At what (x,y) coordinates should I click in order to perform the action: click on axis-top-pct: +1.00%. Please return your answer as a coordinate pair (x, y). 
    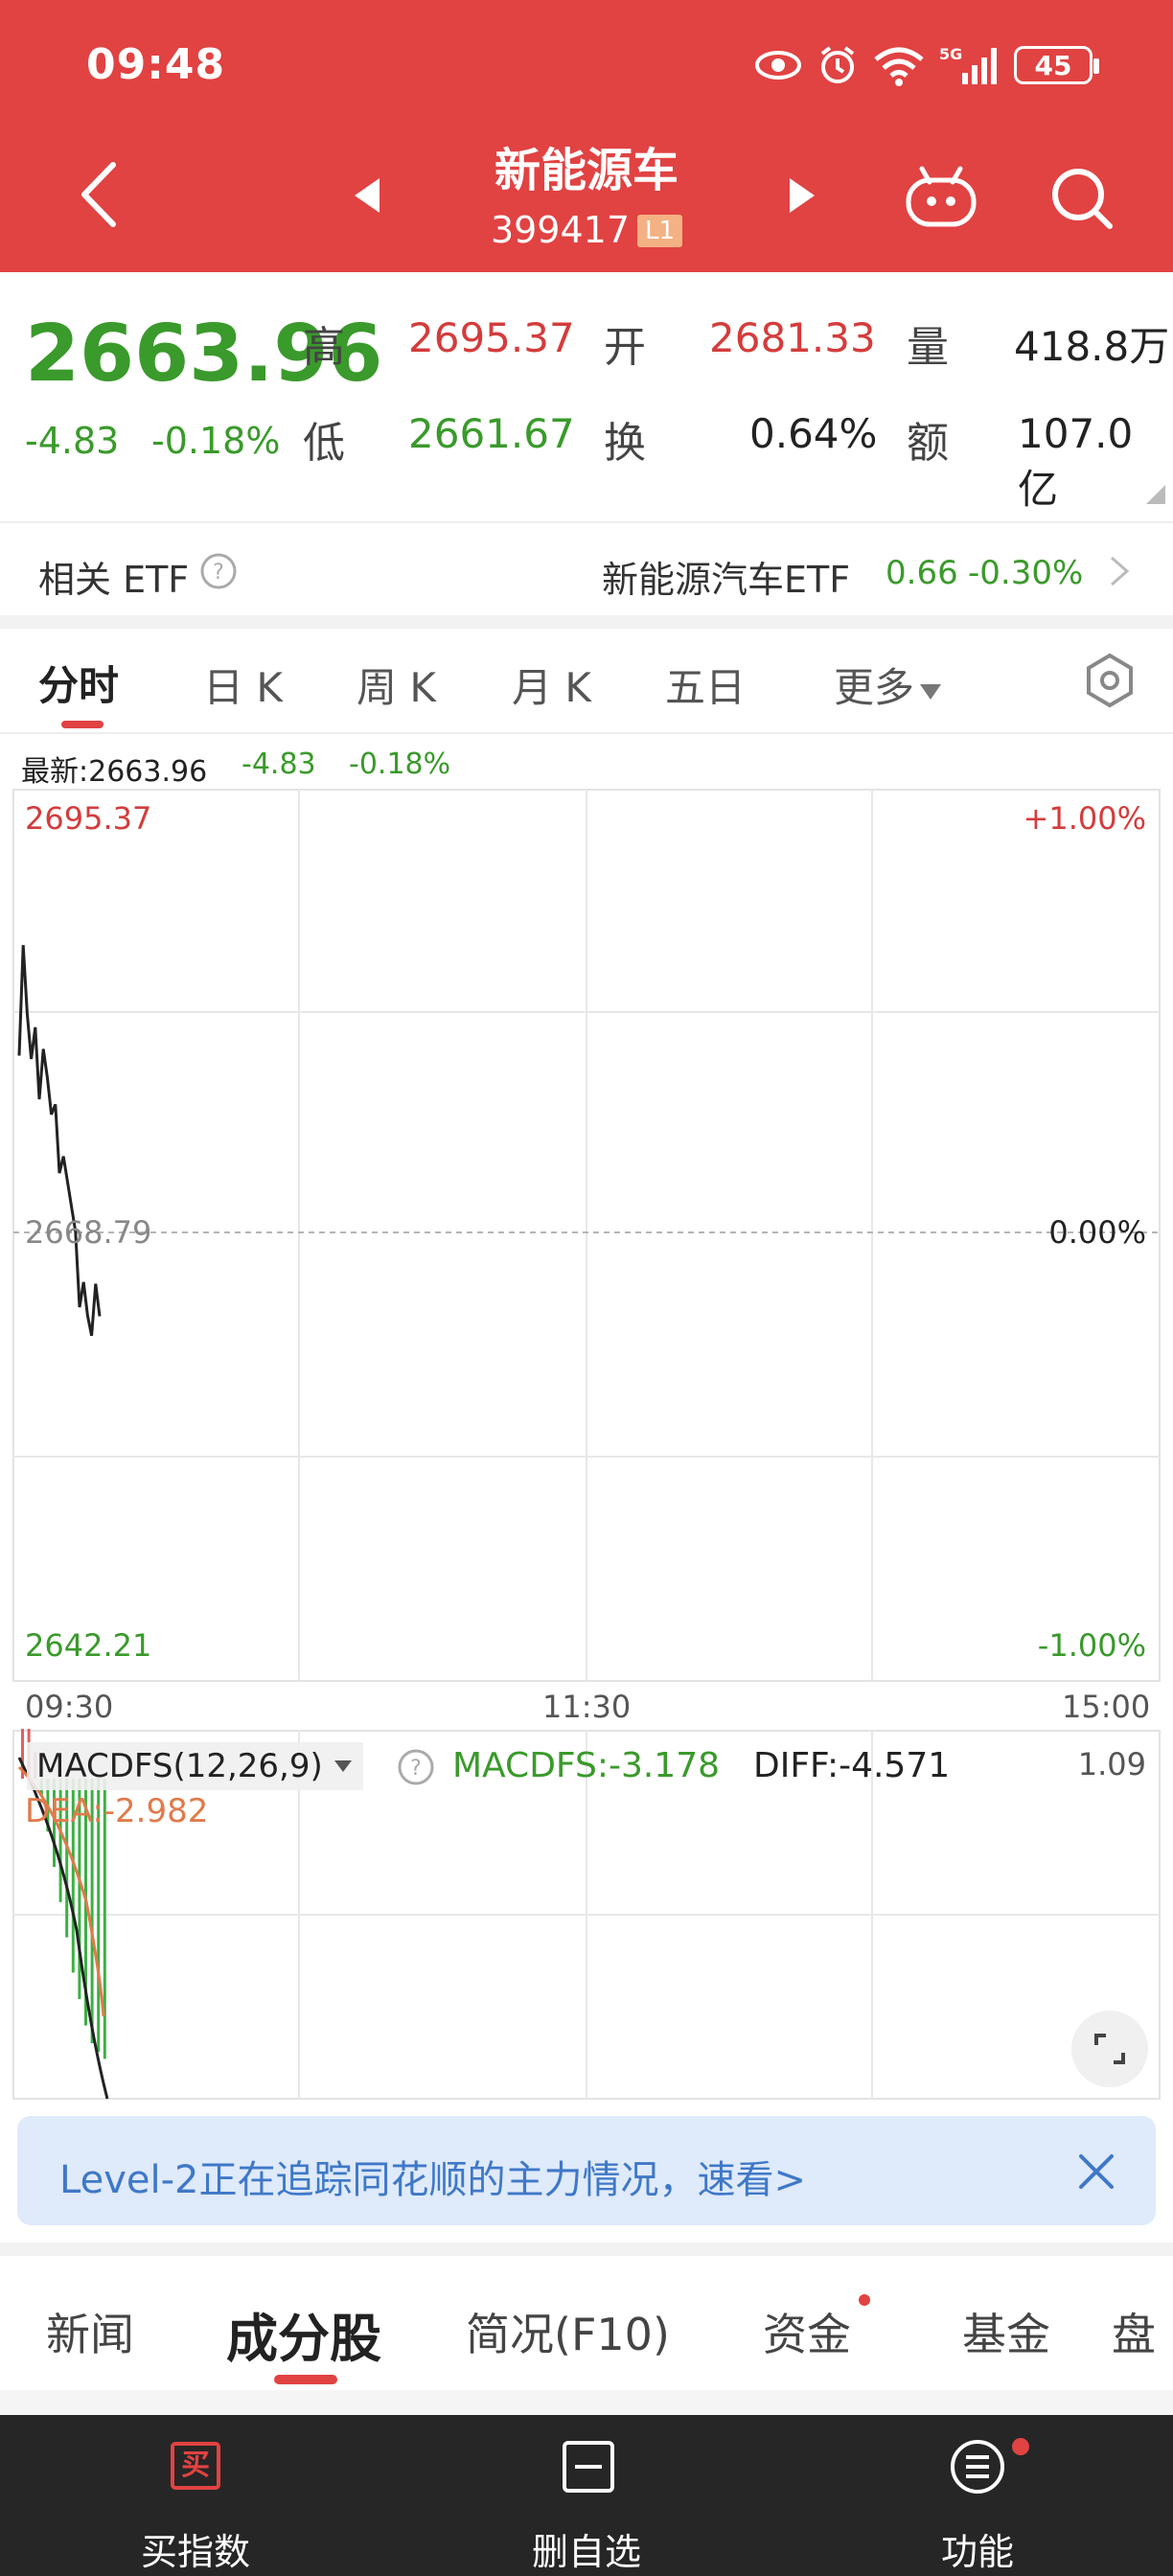
    Looking at the image, I should click on (1085, 818).